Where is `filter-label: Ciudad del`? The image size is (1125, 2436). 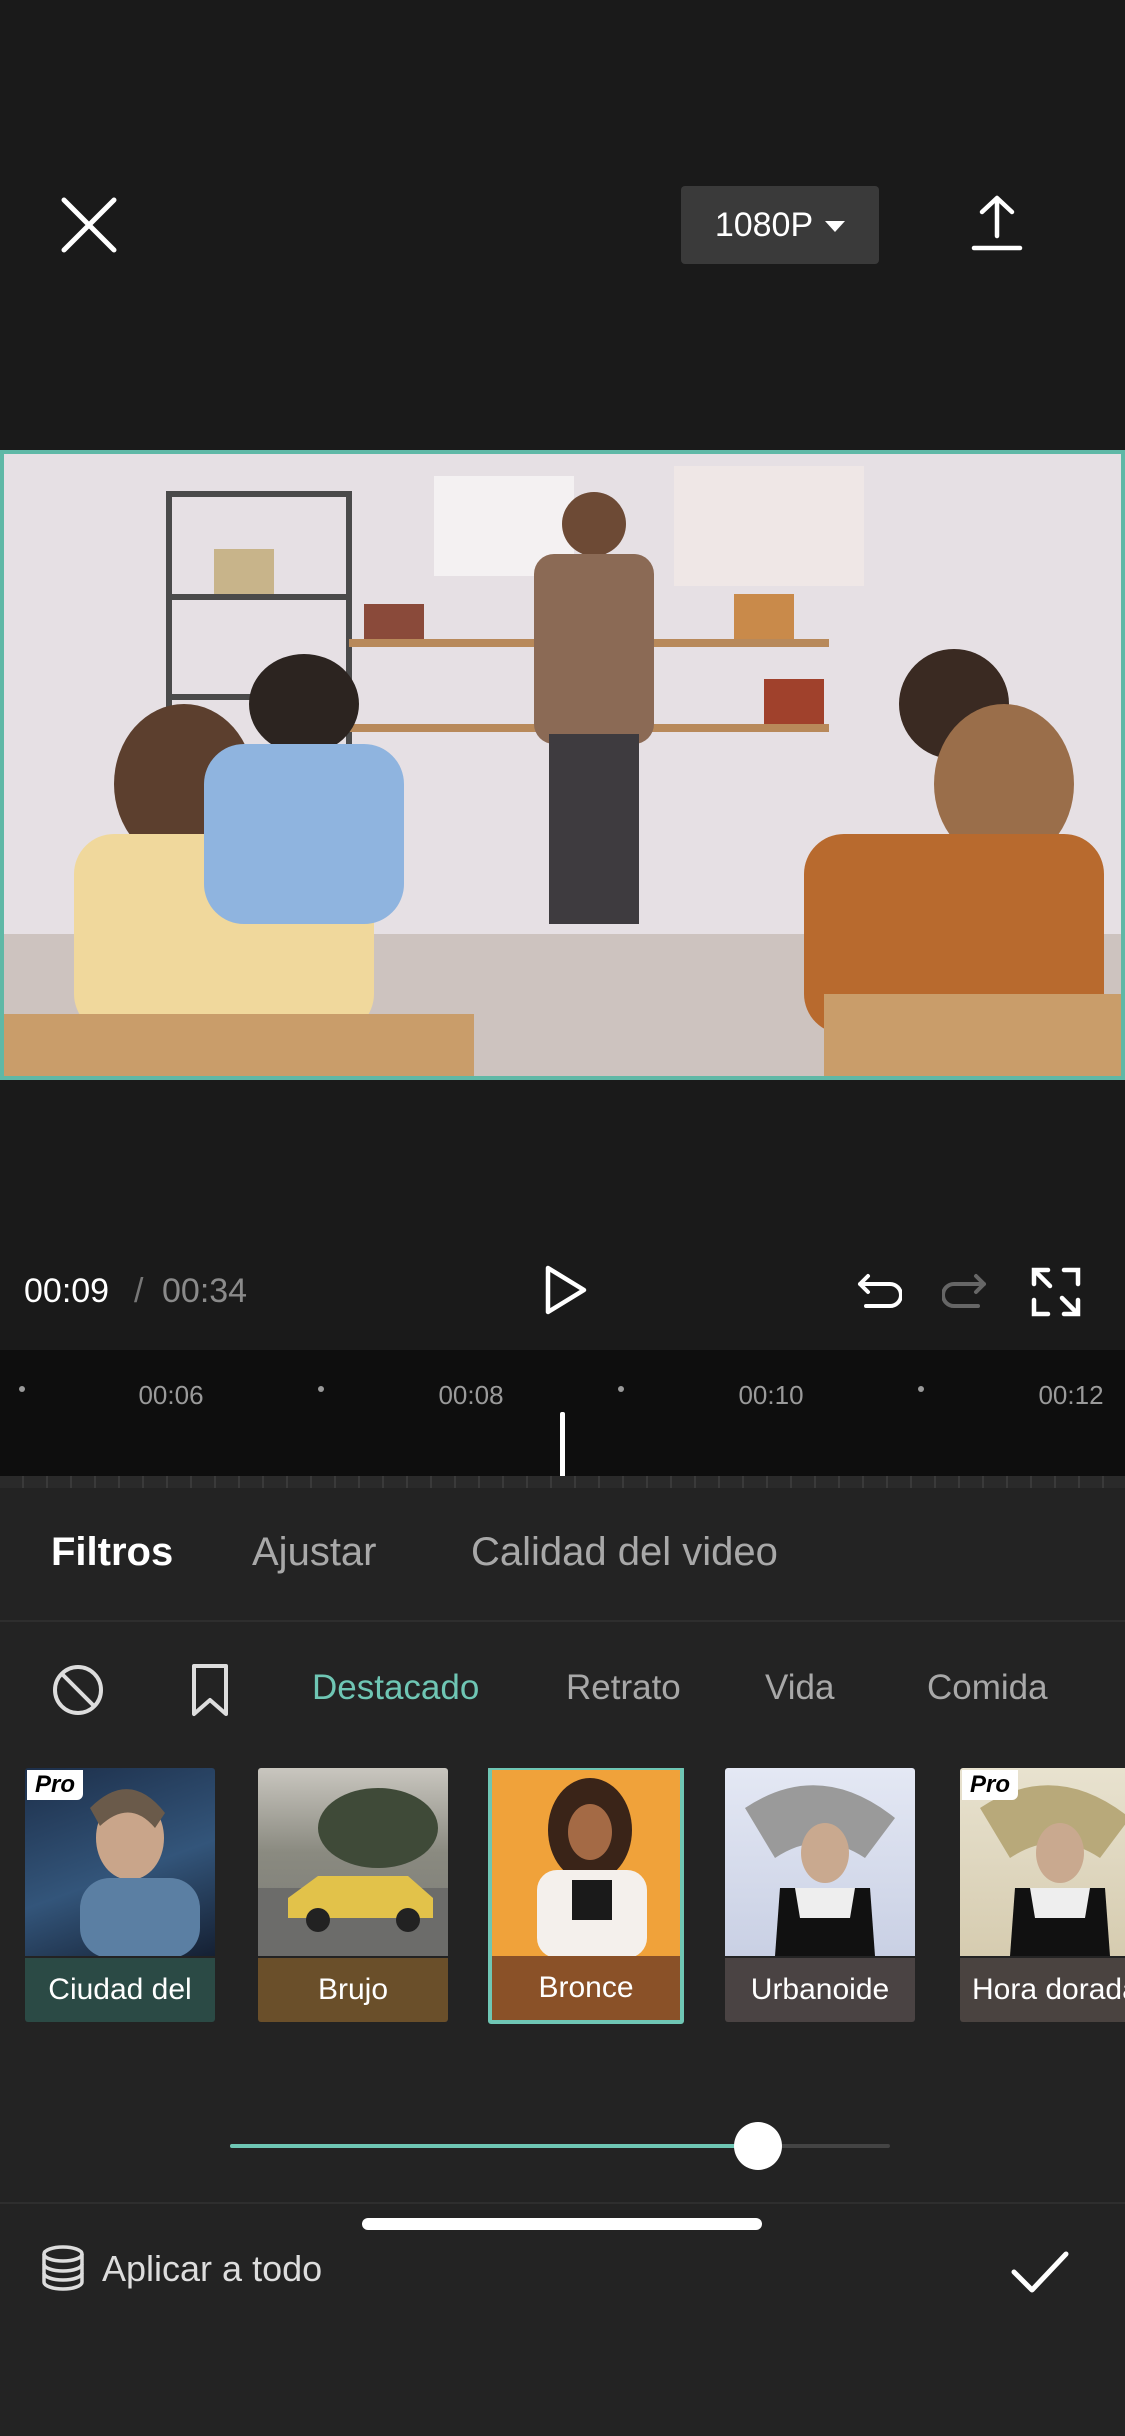 filter-label: Ciudad del is located at coordinates (120, 1990).